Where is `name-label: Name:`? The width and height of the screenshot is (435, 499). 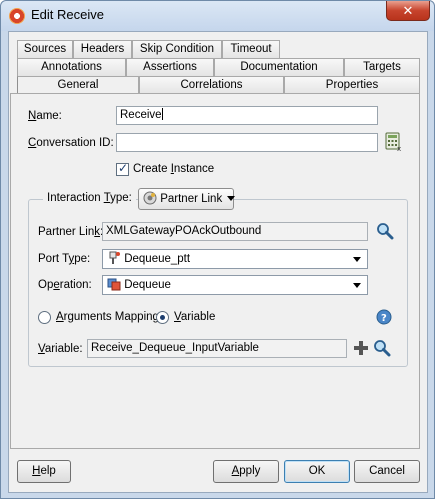 name-label: Name: is located at coordinates (45, 116).